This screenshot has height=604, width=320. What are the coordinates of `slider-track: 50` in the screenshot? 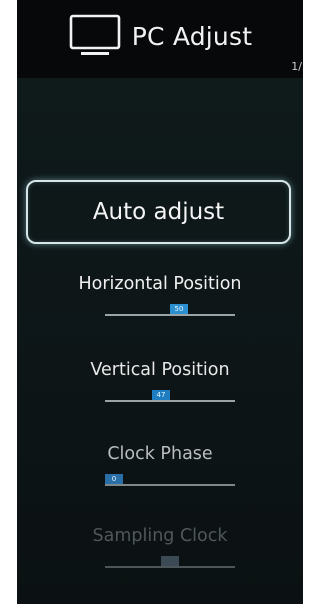 It's located at (170, 310).